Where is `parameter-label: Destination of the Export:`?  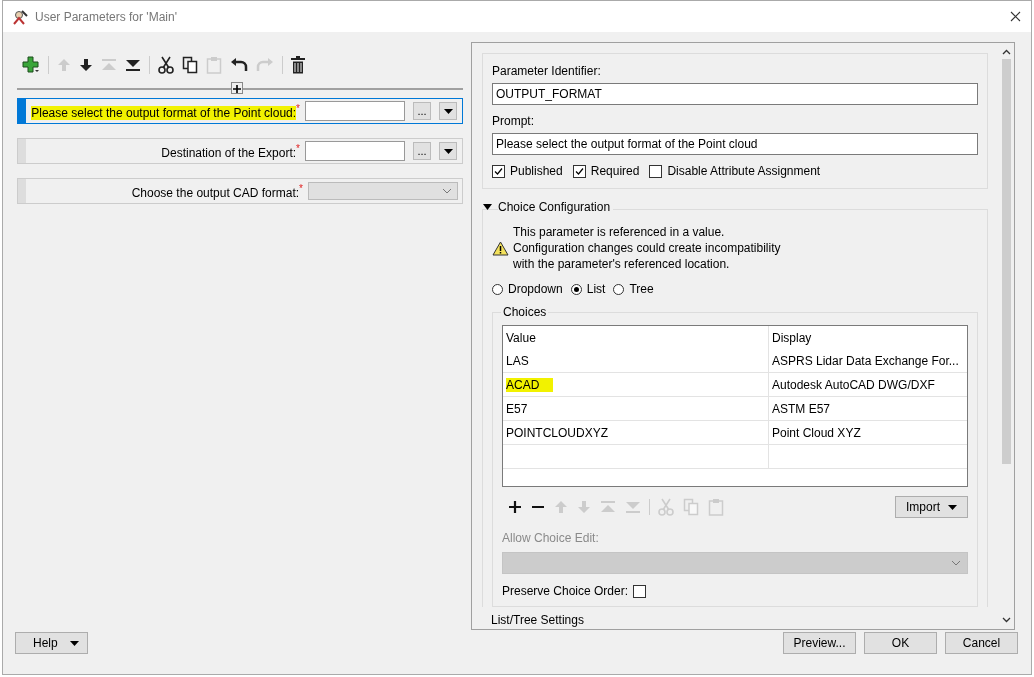 parameter-label: Destination of the Export: is located at coordinates (229, 152).